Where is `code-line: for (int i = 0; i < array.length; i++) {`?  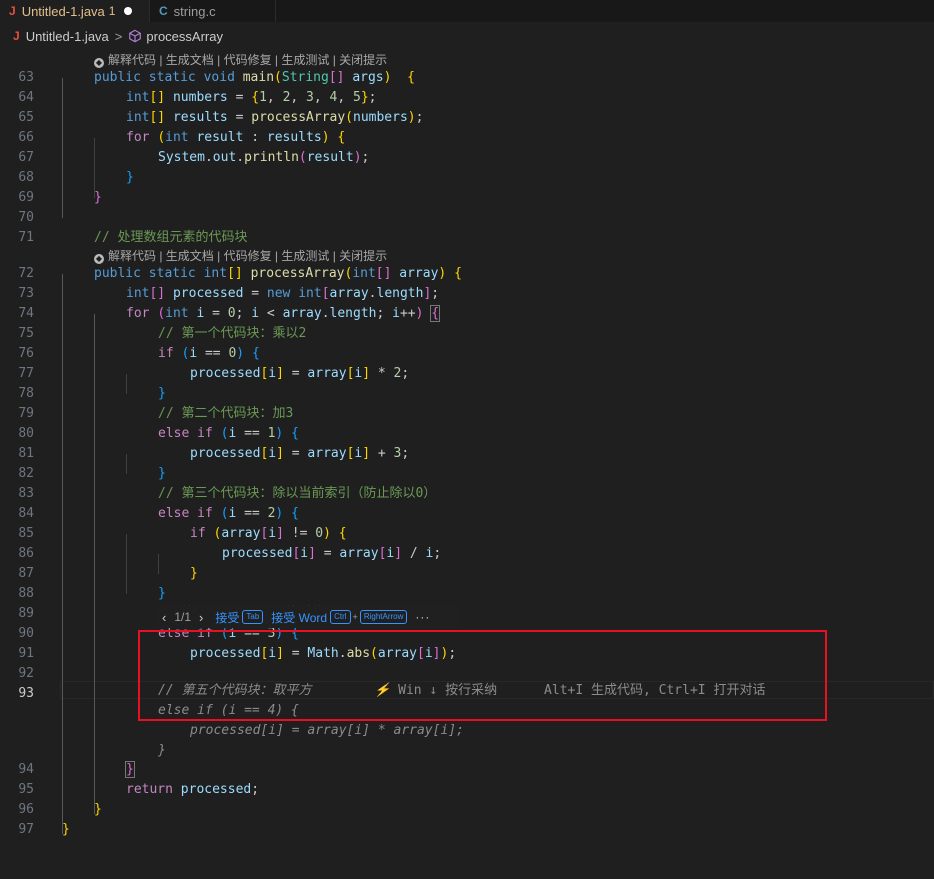 code-line: for (int i = 0; i < array.length; i++) { is located at coordinates (283, 314).